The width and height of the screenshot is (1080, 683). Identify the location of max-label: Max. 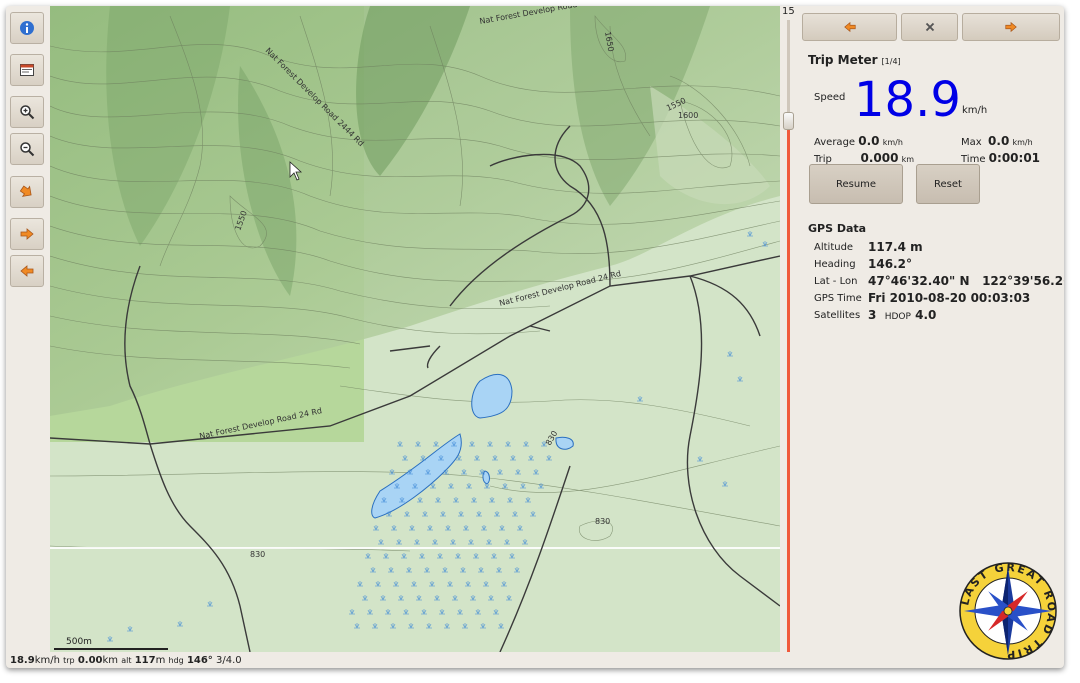
(971, 142).